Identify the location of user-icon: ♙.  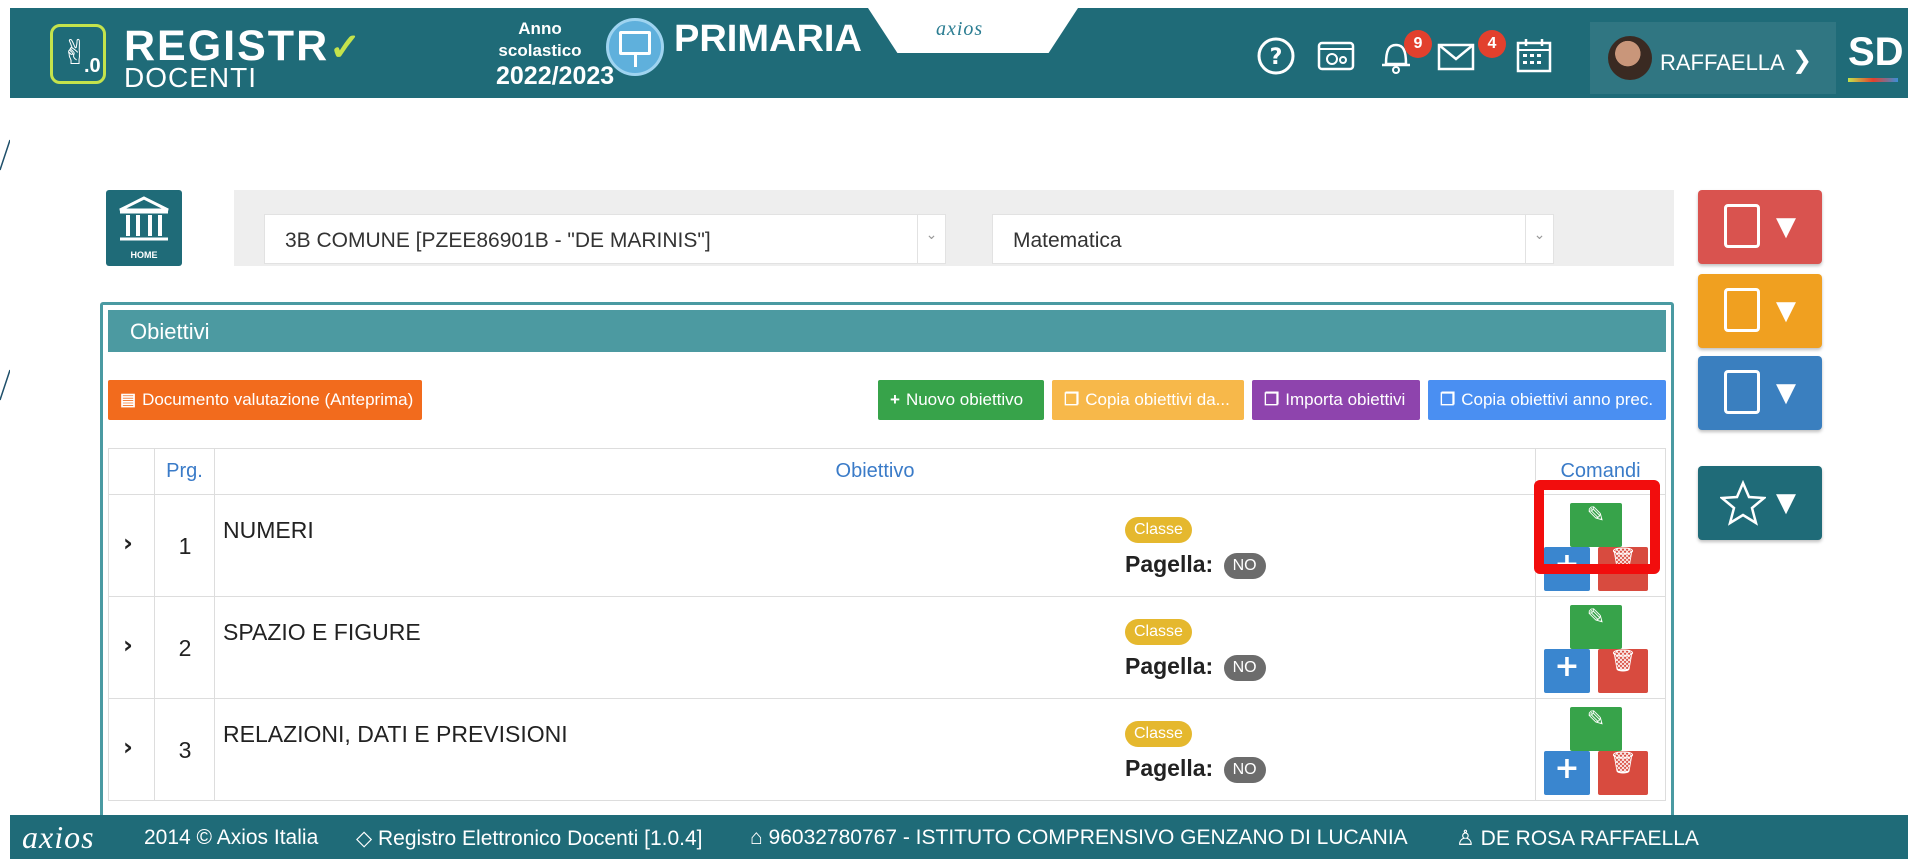
(1468, 838).